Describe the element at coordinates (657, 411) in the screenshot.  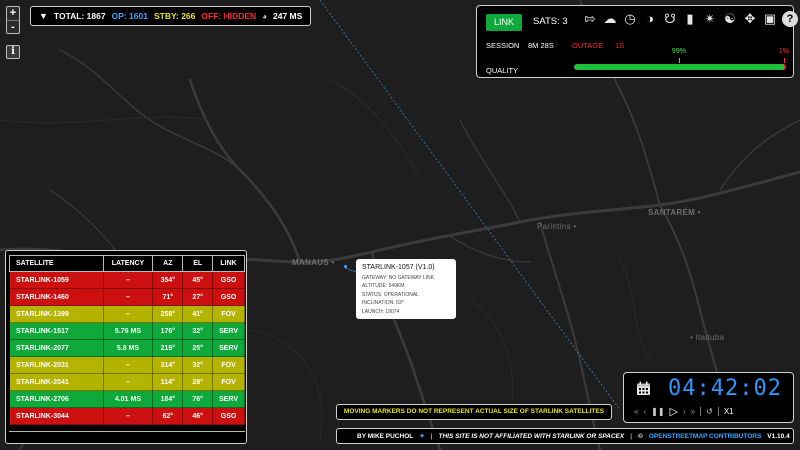
I see `pause-icon: ❚❚` at that location.